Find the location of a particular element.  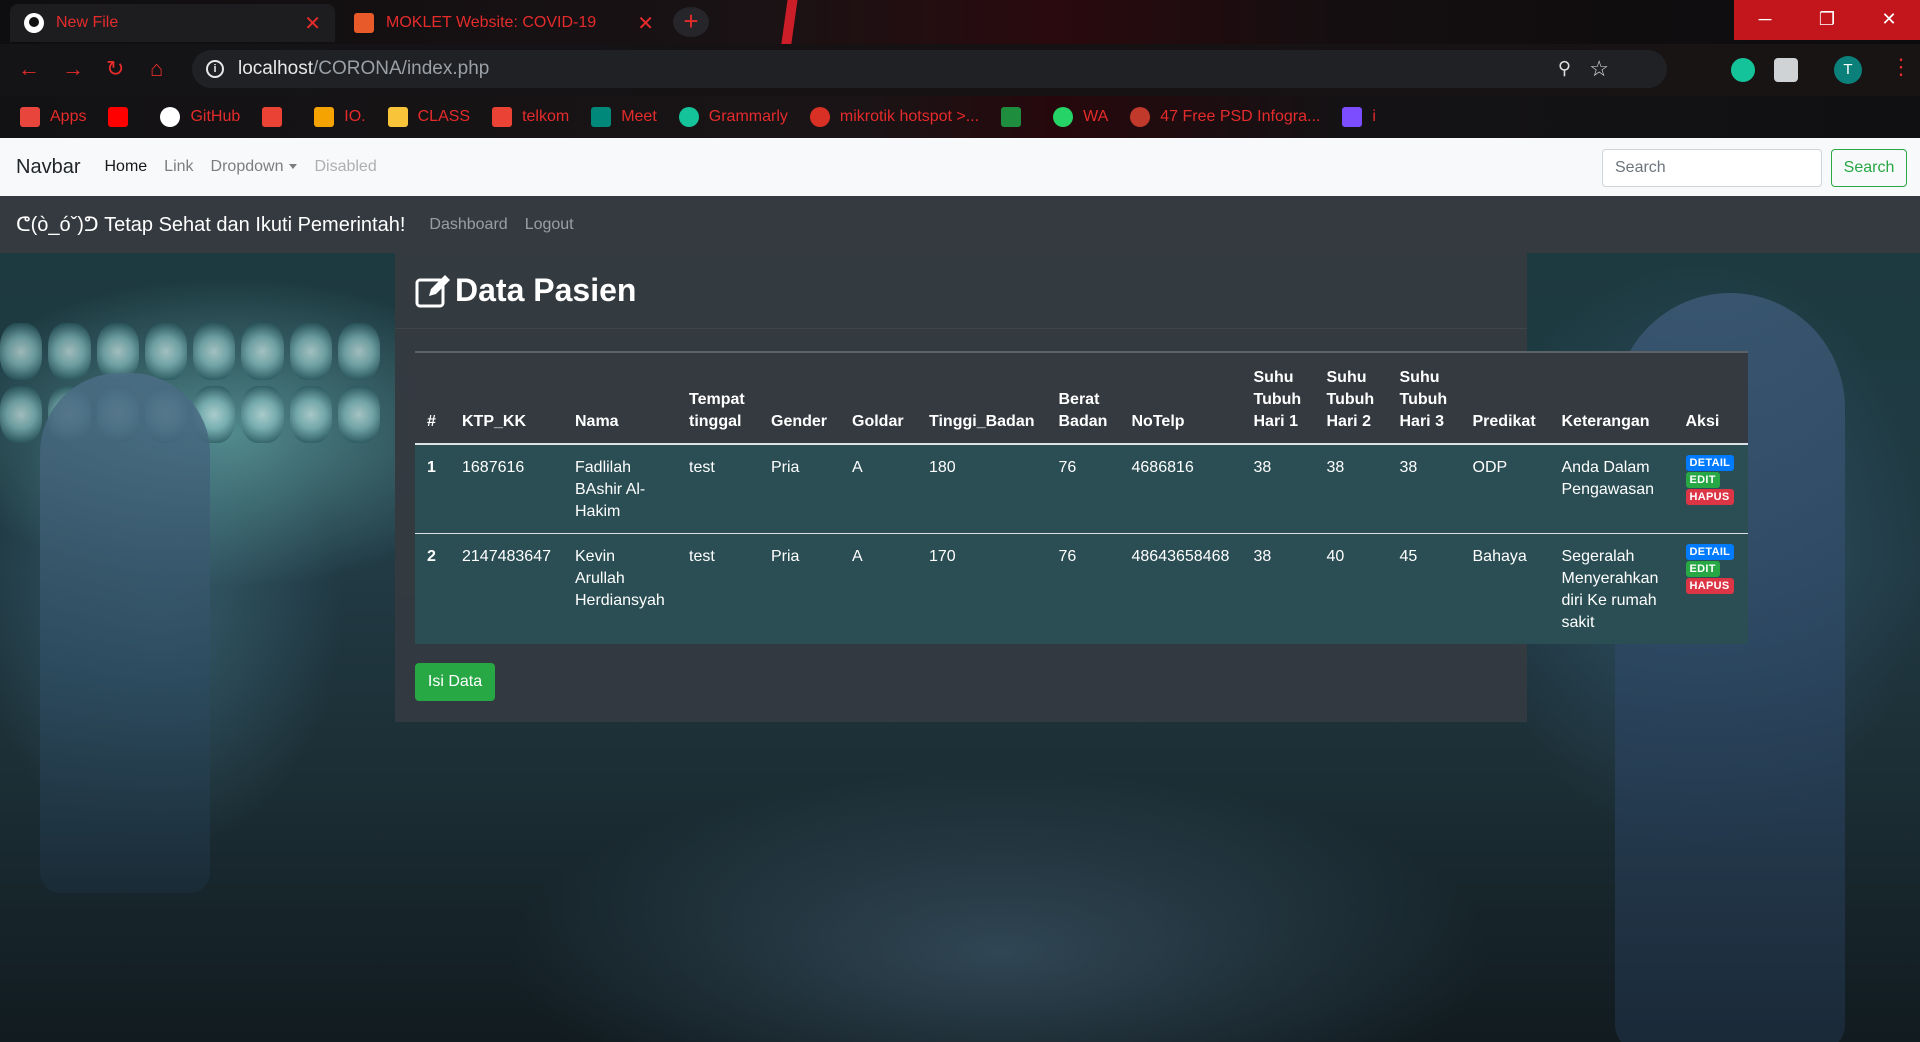

star-icon: ☆ is located at coordinates (1599, 69).